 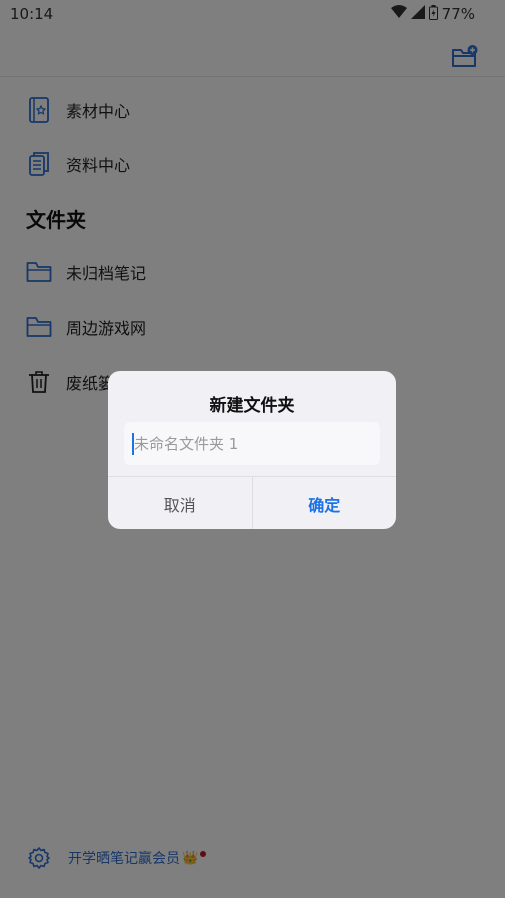 I want to click on text-caret, so click(x=133, y=444).